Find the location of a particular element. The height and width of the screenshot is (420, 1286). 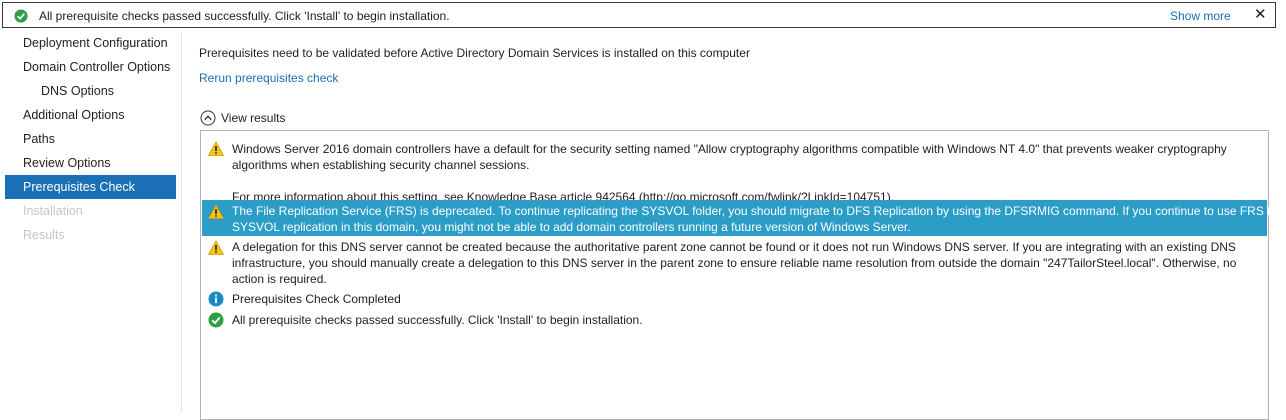

view-results-label: View results is located at coordinates (253, 118).